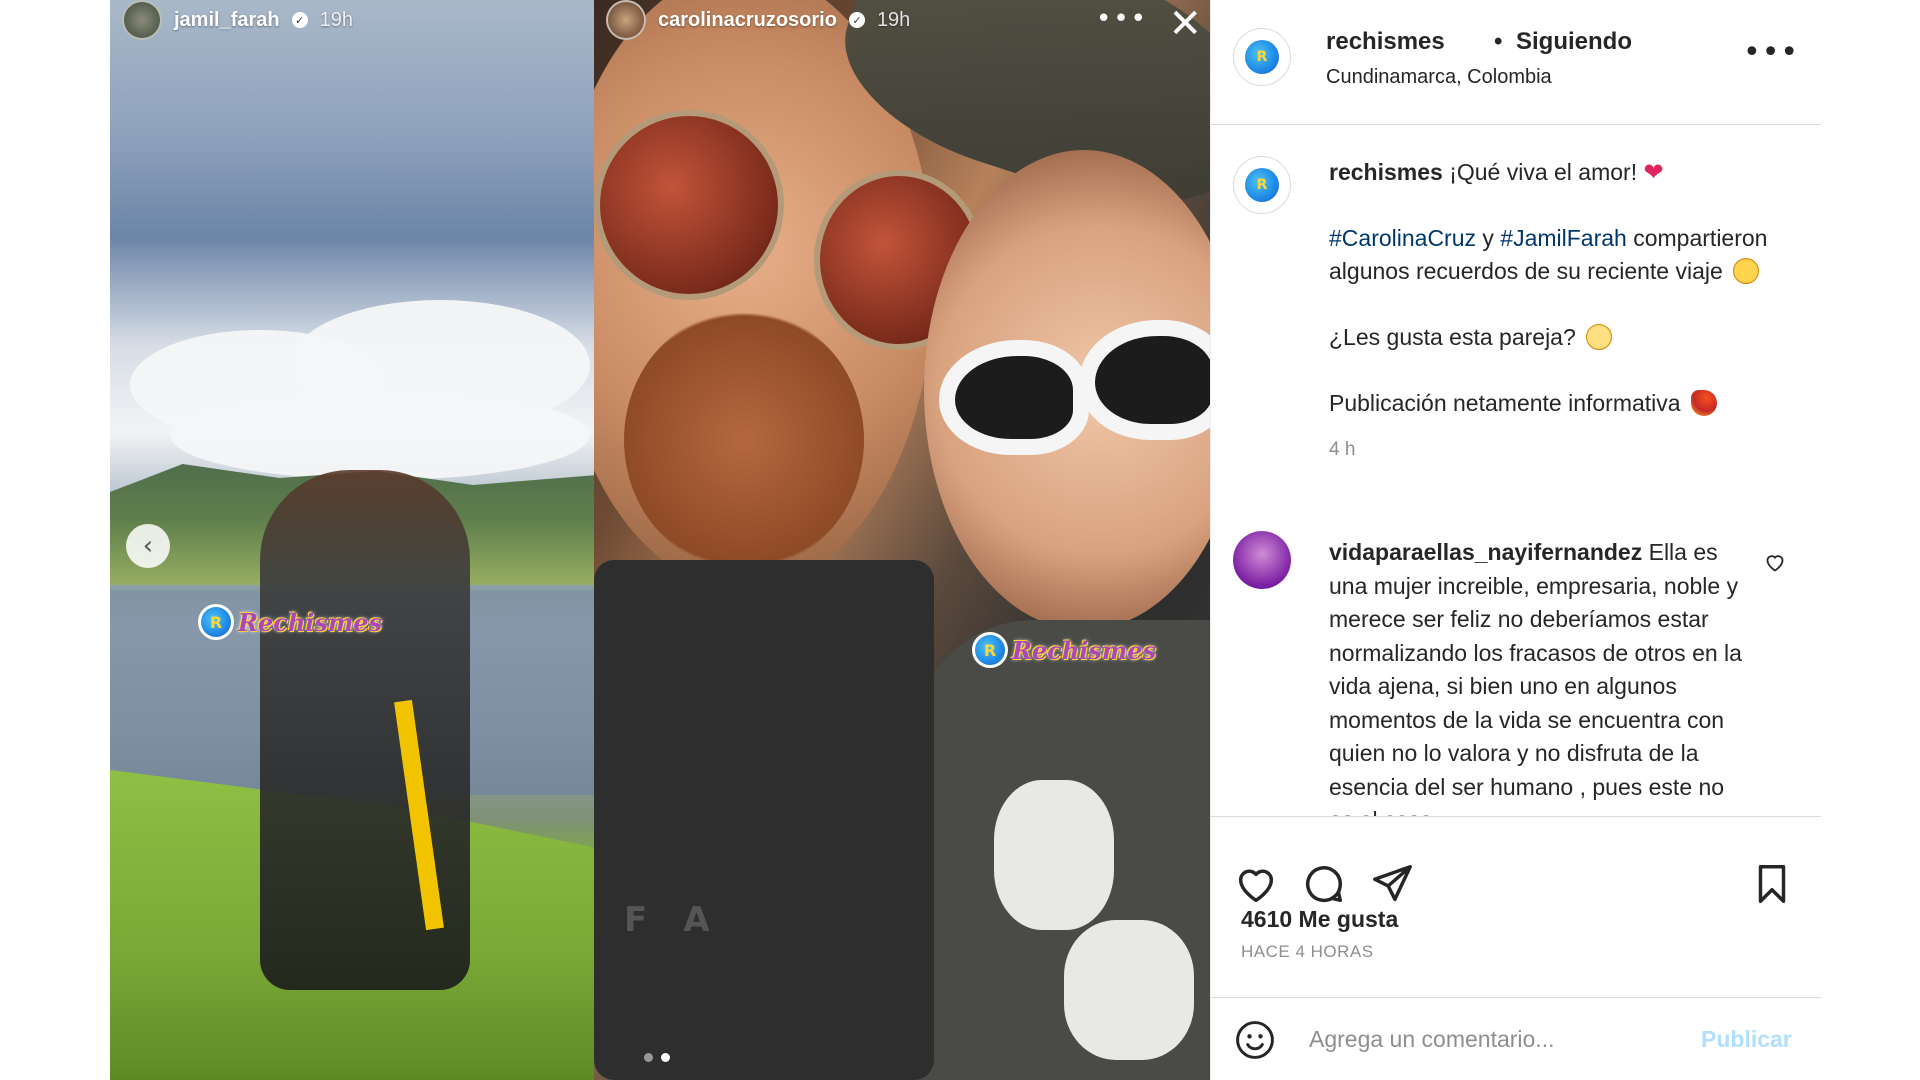  What do you see at coordinates (1543, 172) in the screenshot?
I see `caption-line: ¡Qué viva el amor!` at bounding box center [1543, 172].